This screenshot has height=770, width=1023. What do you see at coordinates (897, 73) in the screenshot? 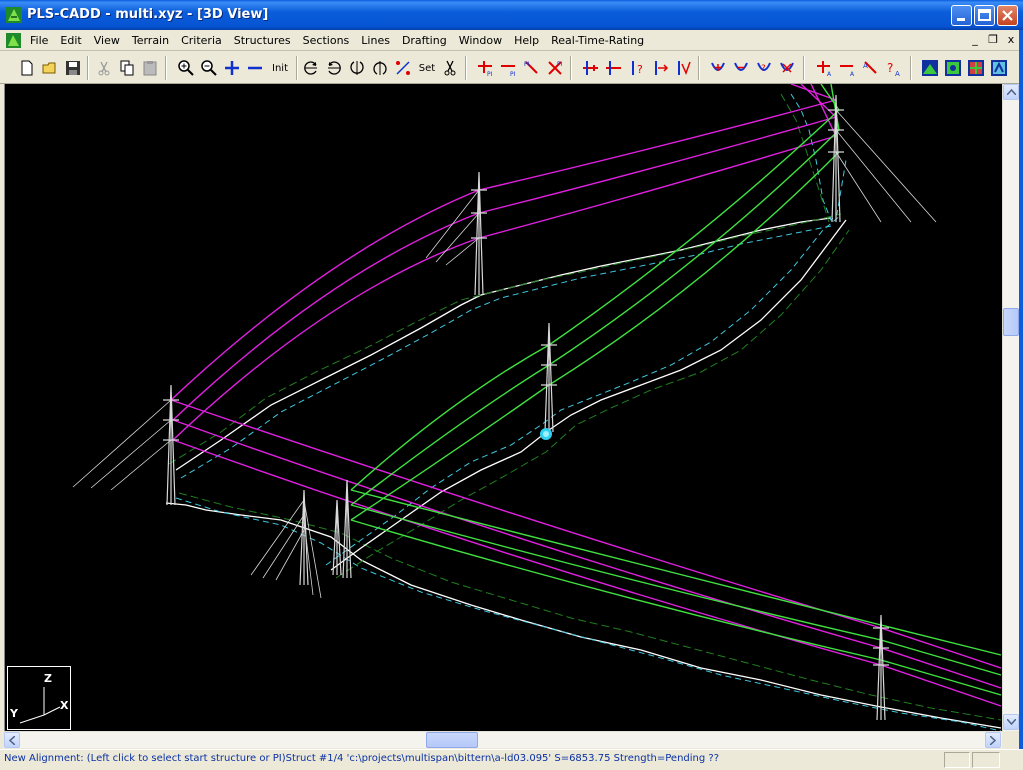
I see `svg-text: A` at bounding box center [897, 73].